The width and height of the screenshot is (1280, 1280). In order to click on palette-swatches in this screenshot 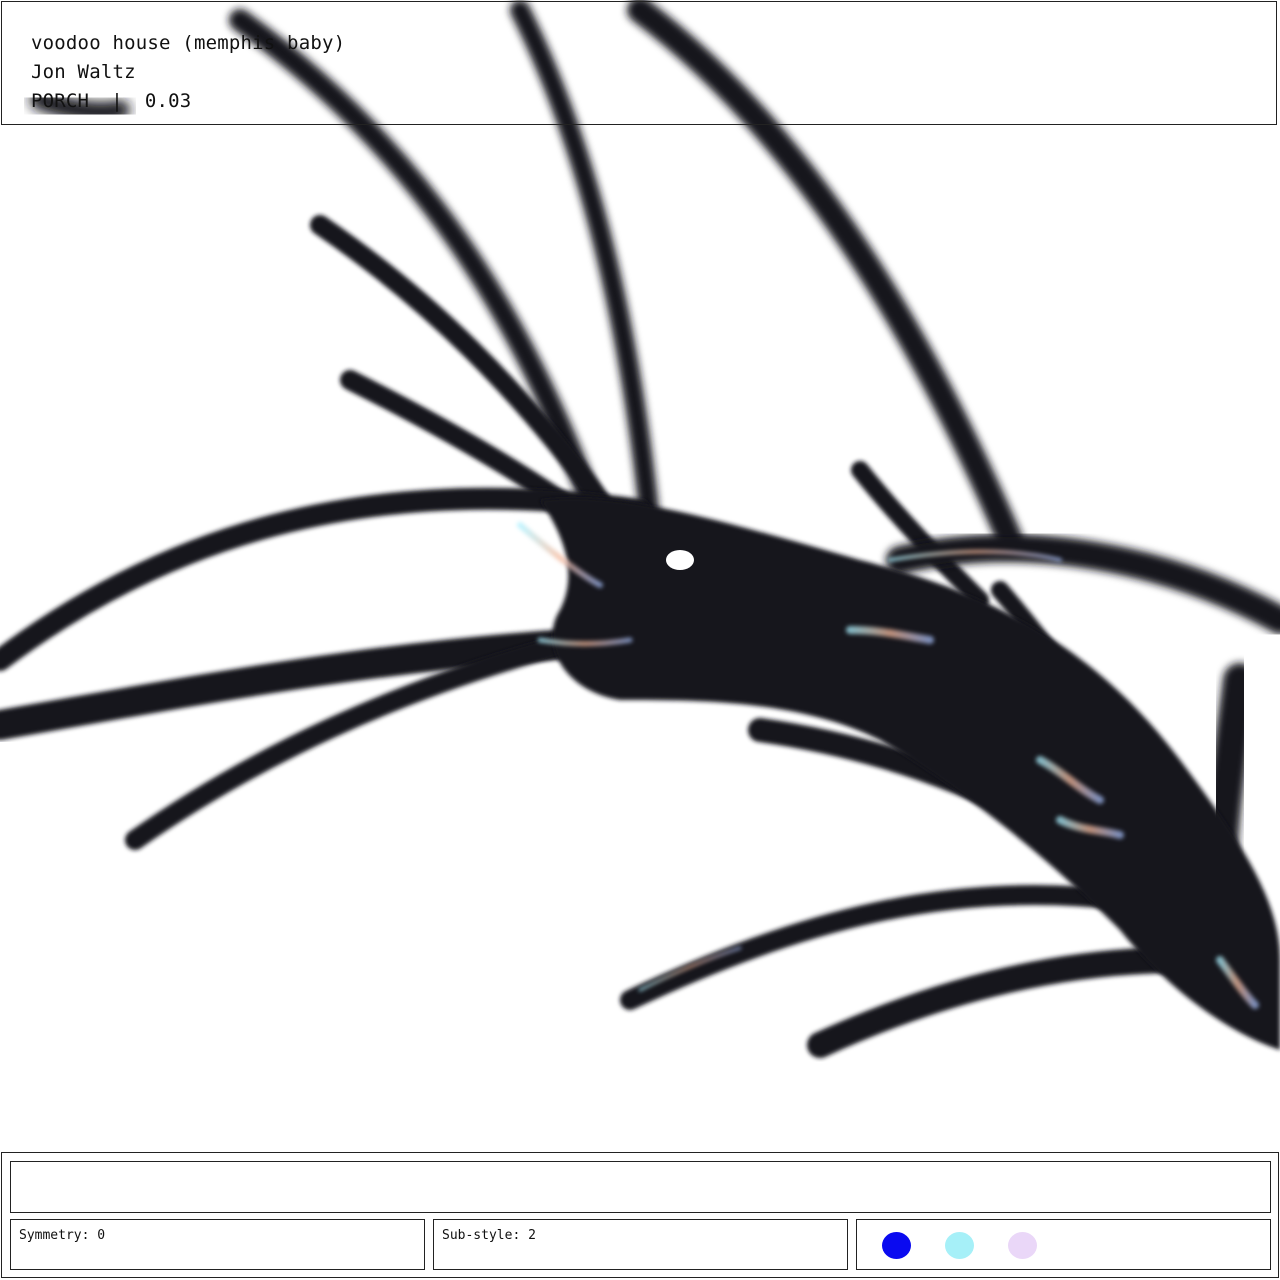, I will do `click(1063, 1244)`.